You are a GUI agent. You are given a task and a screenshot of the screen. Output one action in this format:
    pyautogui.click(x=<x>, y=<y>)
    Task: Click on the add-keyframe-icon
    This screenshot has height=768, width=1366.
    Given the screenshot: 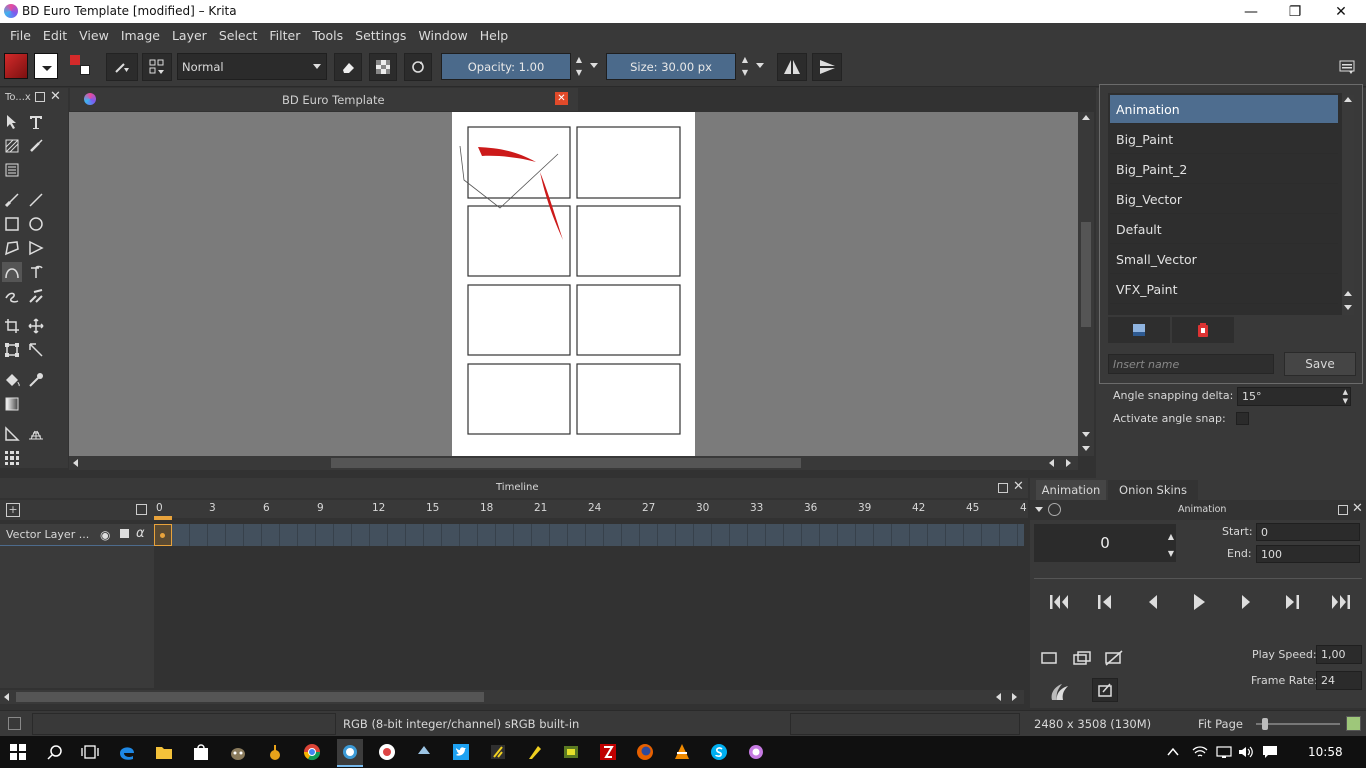 What is the action you would take?
    pyautogui.click(x=1049, y=658)
    